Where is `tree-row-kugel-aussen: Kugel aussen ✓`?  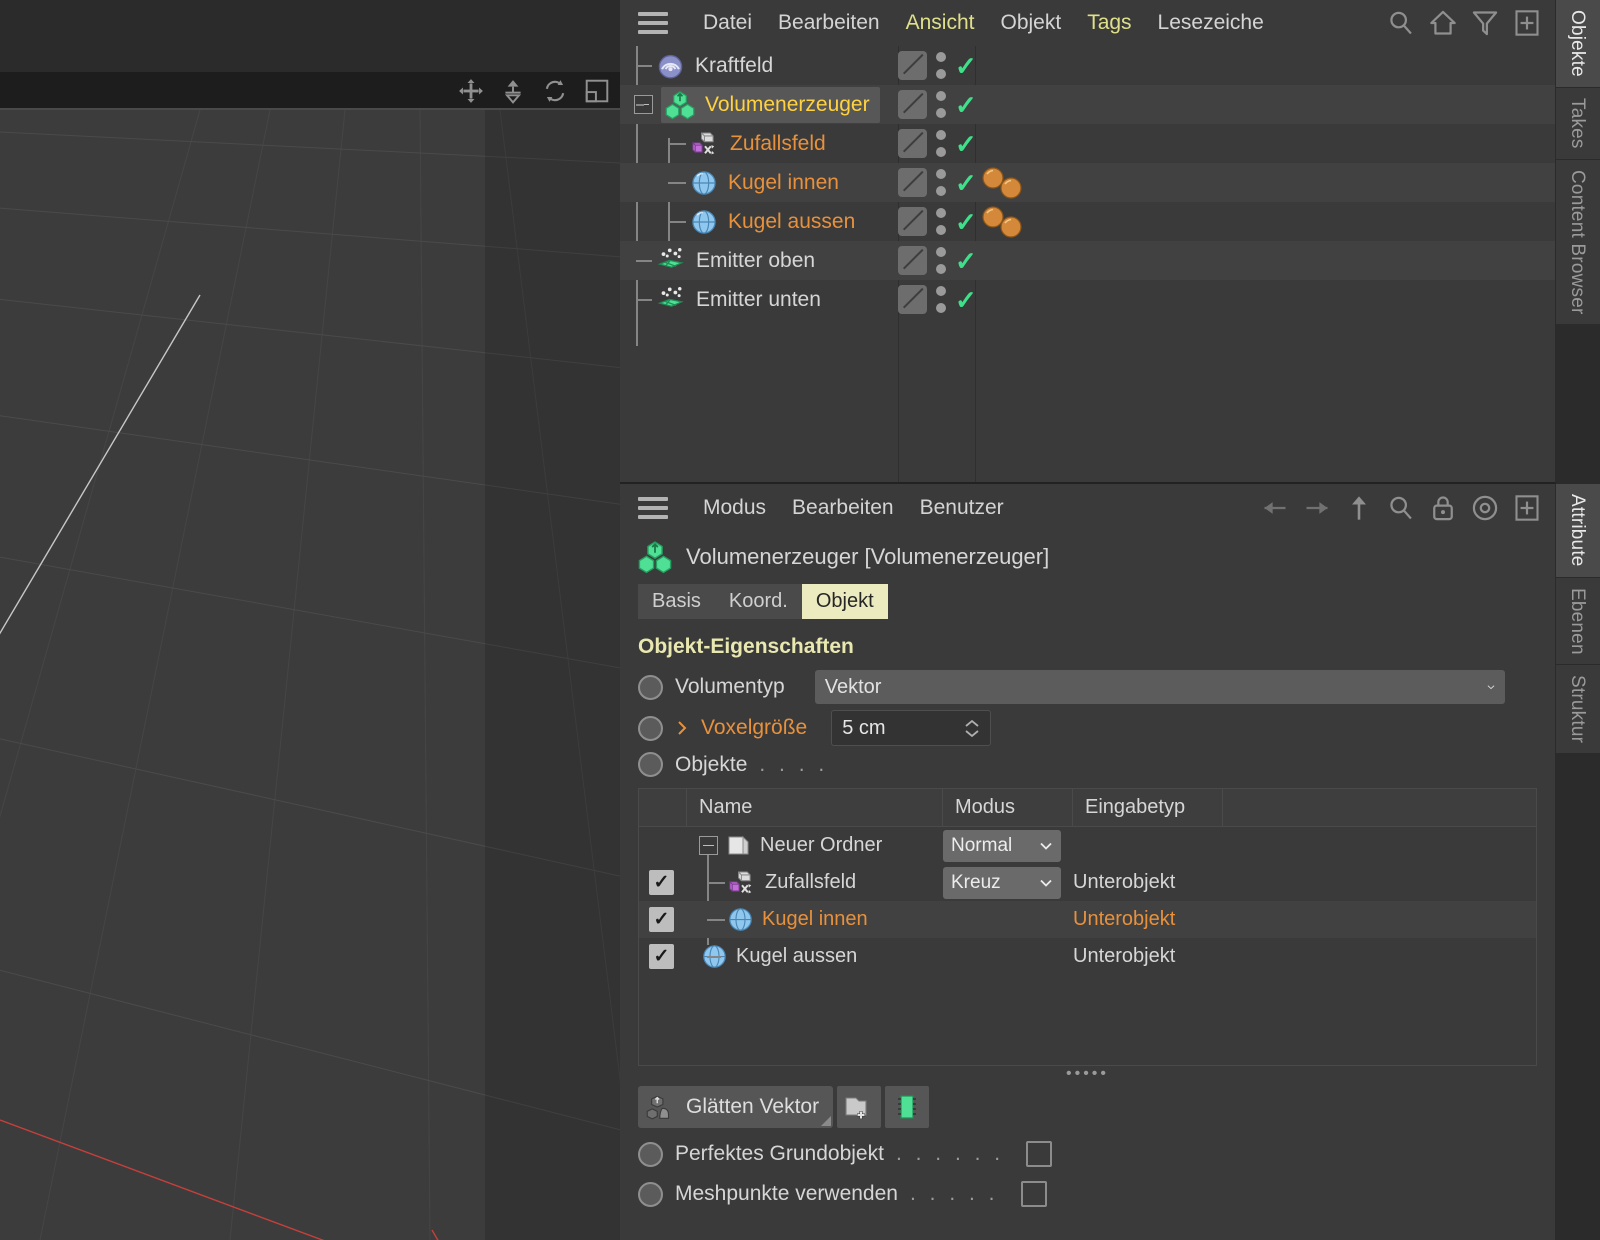 tree-row-kugel-aussen: Kugel aussen ✓ is located at coordinates (1087, 221).